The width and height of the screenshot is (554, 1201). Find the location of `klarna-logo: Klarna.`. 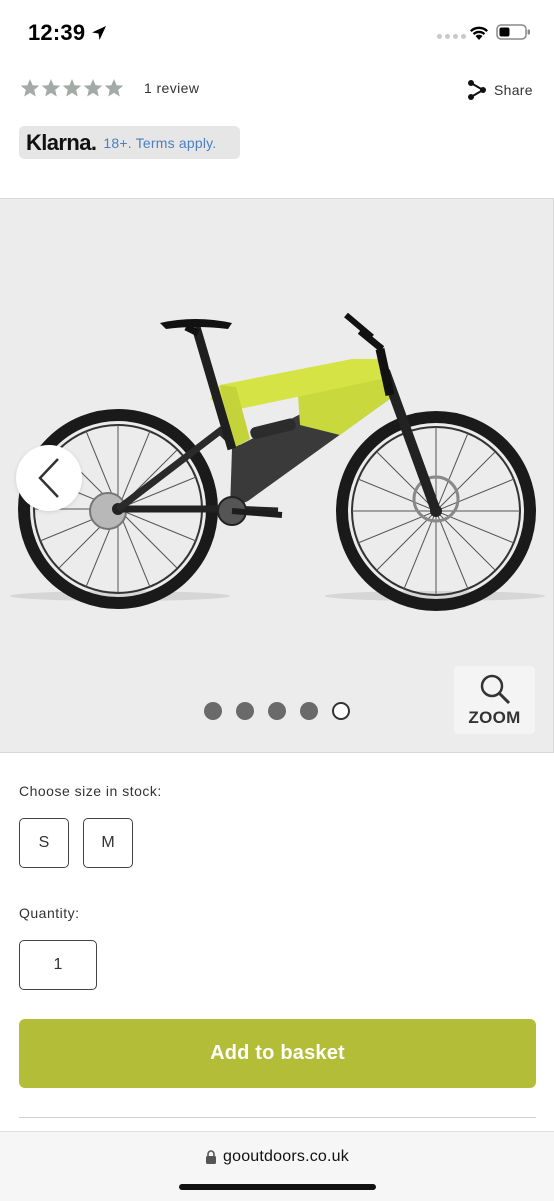

klarna-logo: Klarna. is located at coordinates (61, 142).